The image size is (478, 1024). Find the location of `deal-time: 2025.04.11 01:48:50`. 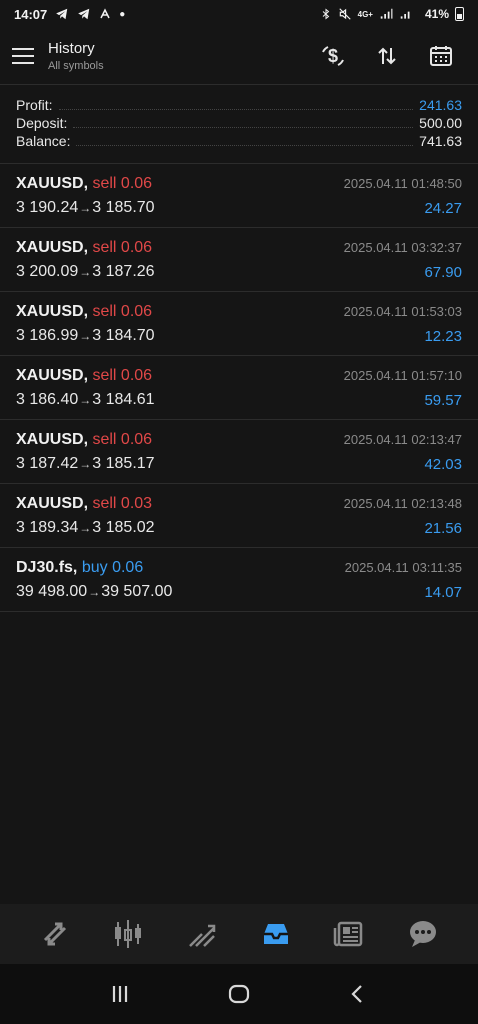

deal-time: 2025.04.11 01:48:50 is located at coordinates (402, 183).